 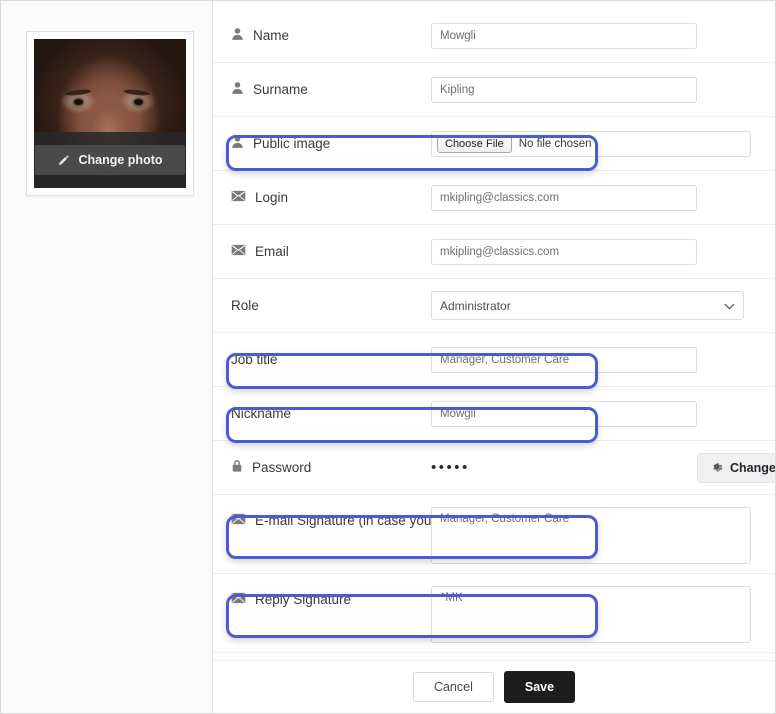 What do you see at coordinates (272, 251) in the screenshot?
I see `field-label-text: Email` at bounding box center [272, 251].